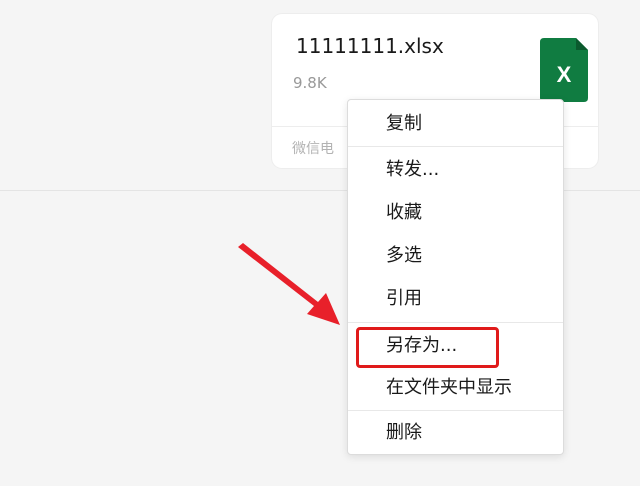 This screenshot has height=486, width=640. I want to click on save-as-highlight-box, so click(427, 347).